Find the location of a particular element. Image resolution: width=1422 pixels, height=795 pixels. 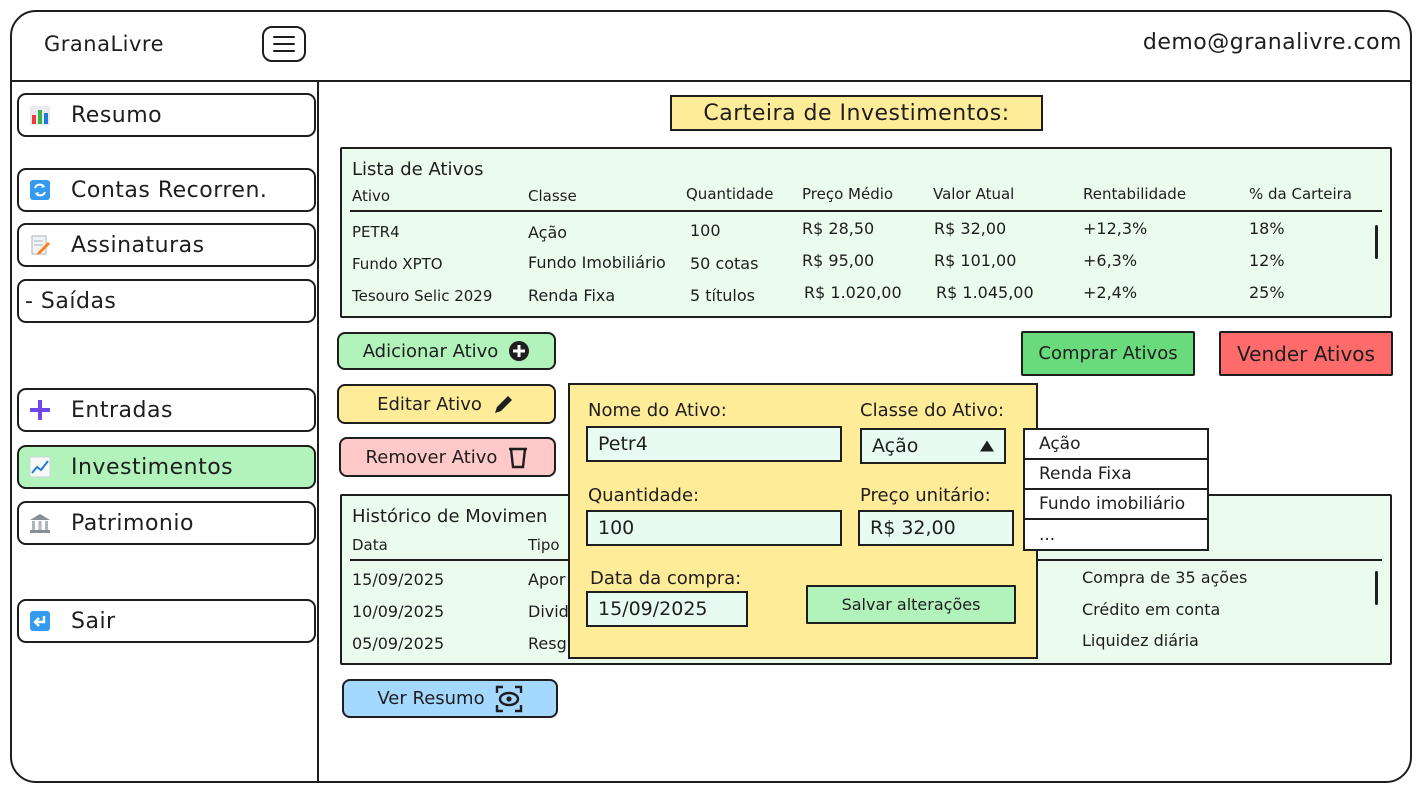

edit-asset-label: Editar Ativo is located at coordinates (429, 404).